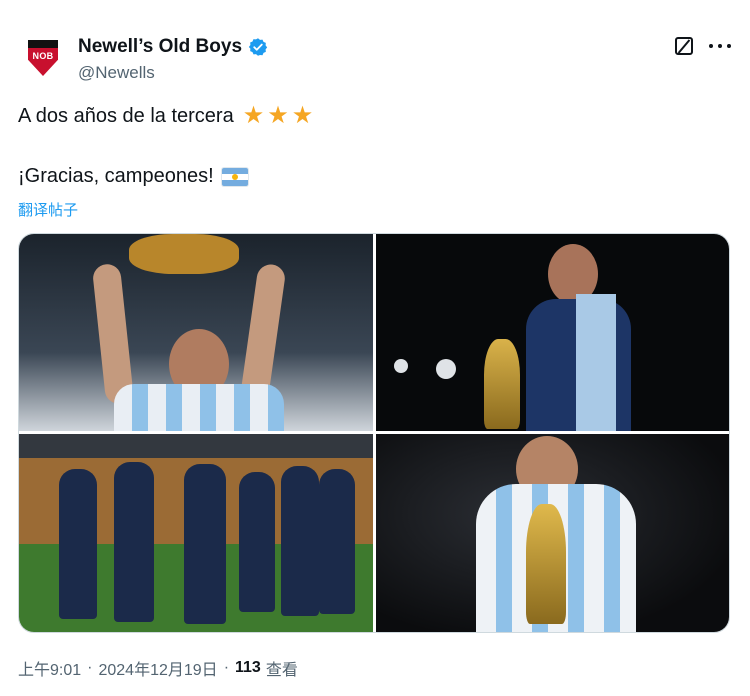 This screenshot has width=750, height=696. I want to click on tweet-meta: 上午9:01 · 2024年12月19日 · 113 查看, so click(158, 668).